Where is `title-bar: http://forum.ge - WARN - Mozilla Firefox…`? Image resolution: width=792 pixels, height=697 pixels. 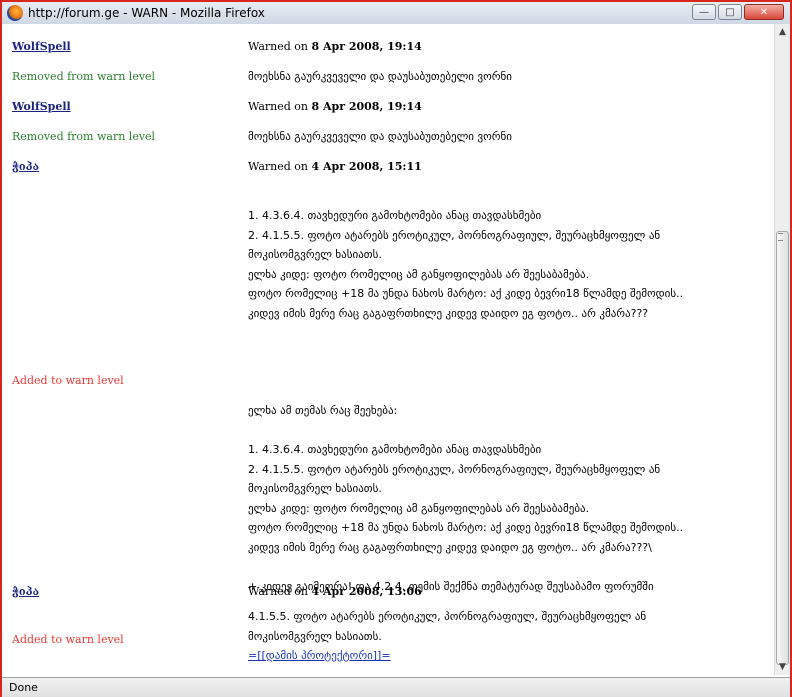
title-bar: http://forum.ge - WARN - Mozilla Firefox… is located at coordinates (396, 13).